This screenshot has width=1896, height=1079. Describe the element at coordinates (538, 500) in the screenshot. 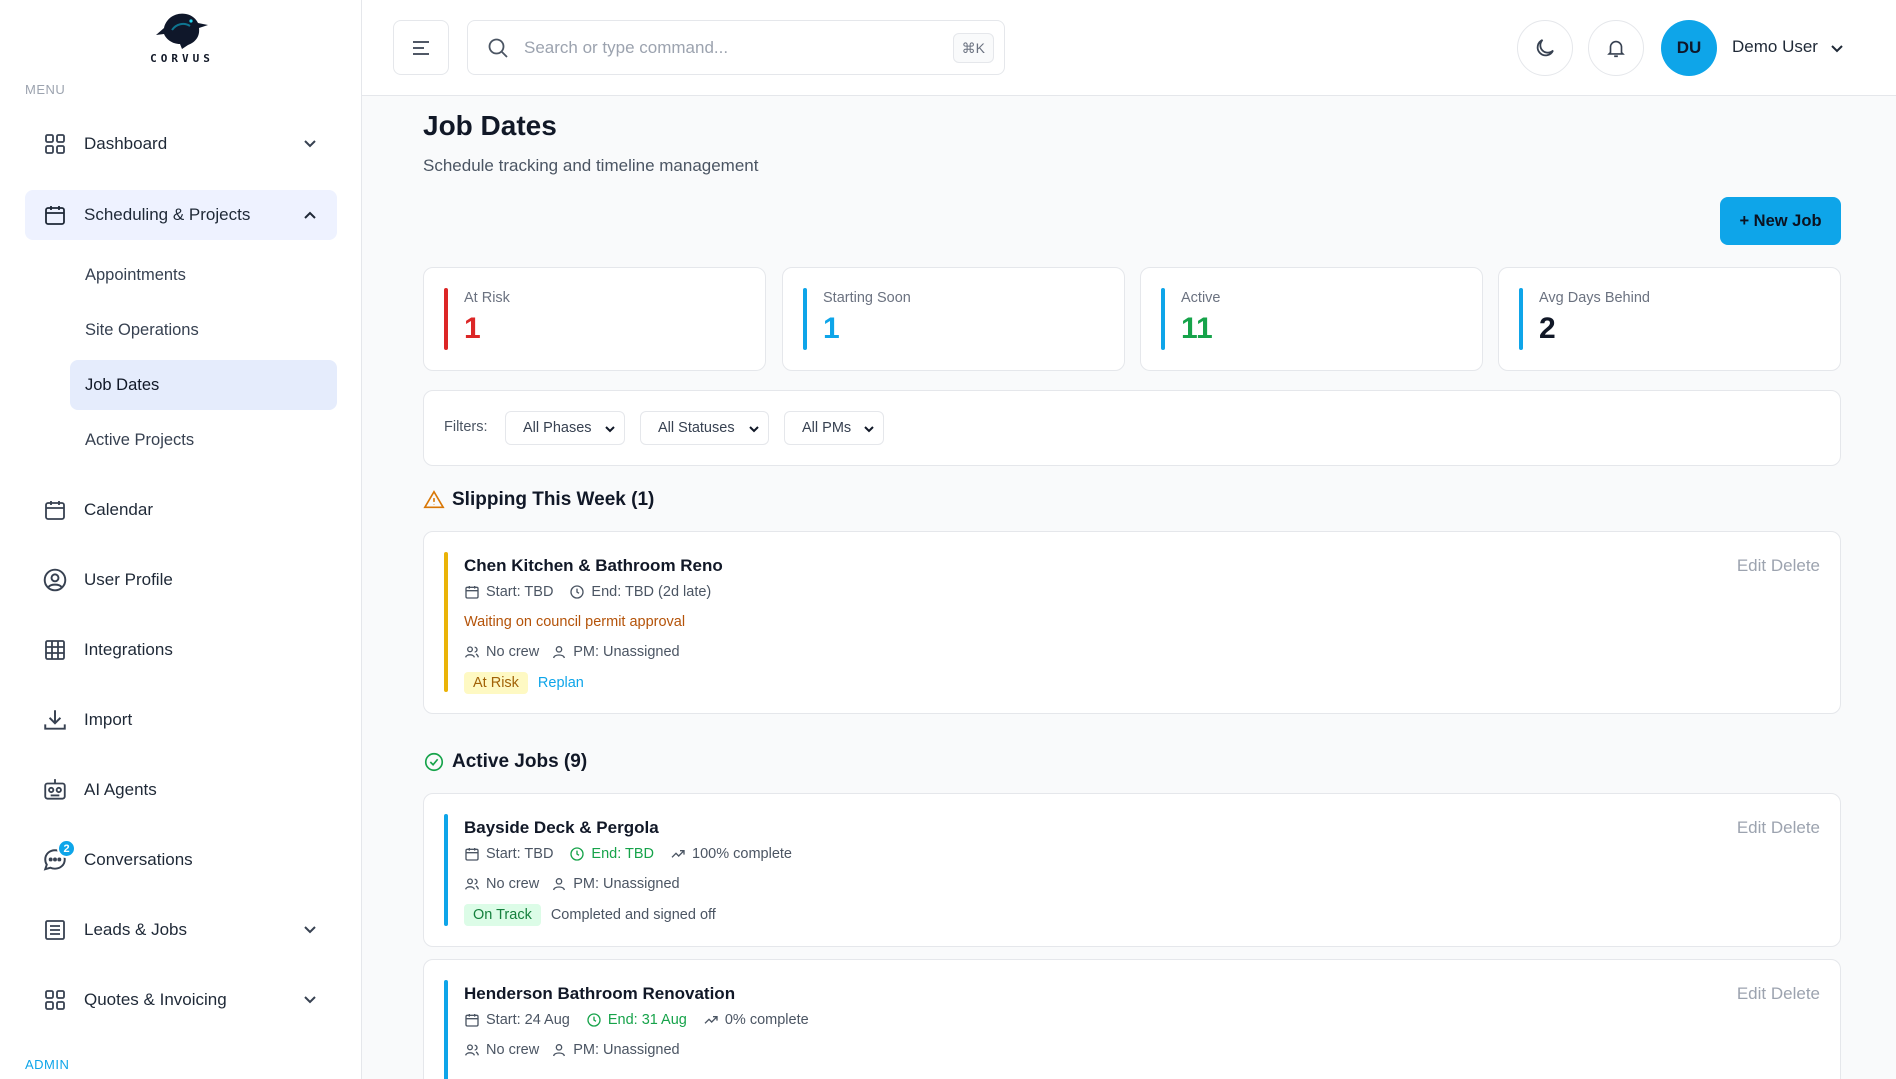

I see `slipping-section-header: Slipping This Week (1)` at that location.